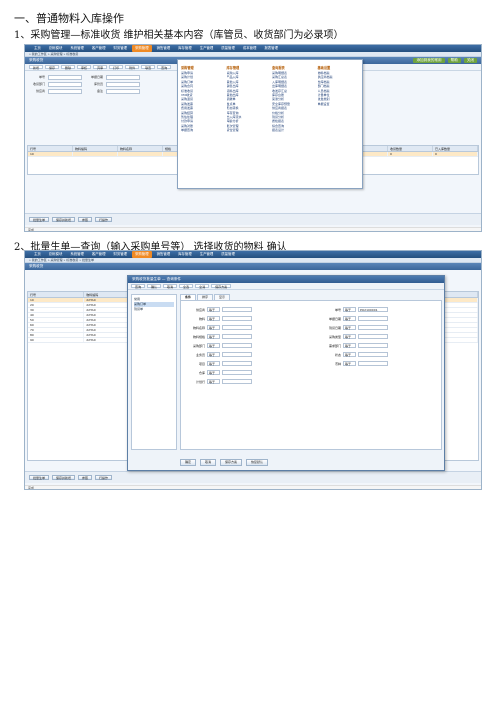 This screenshot has height=702, width=496. What do you see at coordinates (140, 148) in the screenshot?
I see `column-header: 物料名称` at bounding box center [140, 148].